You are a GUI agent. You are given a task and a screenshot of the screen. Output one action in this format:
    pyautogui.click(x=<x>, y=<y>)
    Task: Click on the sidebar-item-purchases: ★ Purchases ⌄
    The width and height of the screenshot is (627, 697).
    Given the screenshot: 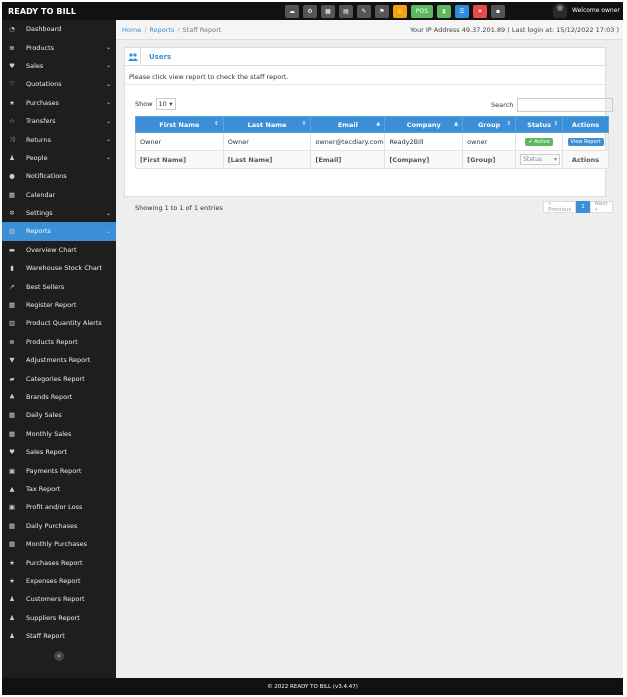 What is the action you would take?
    pyautogui.click(x=59, y=103)
    